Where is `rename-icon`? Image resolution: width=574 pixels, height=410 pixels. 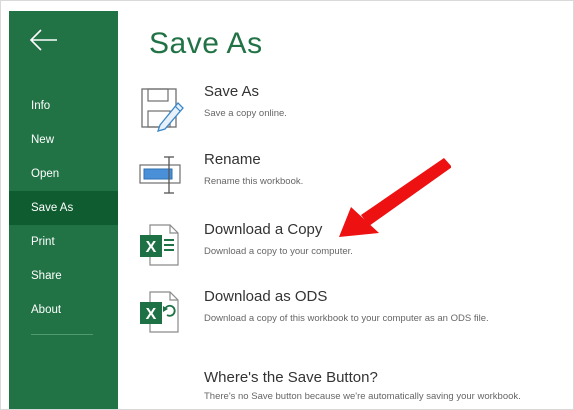 rename-icon is located at coordinates (160, 175).